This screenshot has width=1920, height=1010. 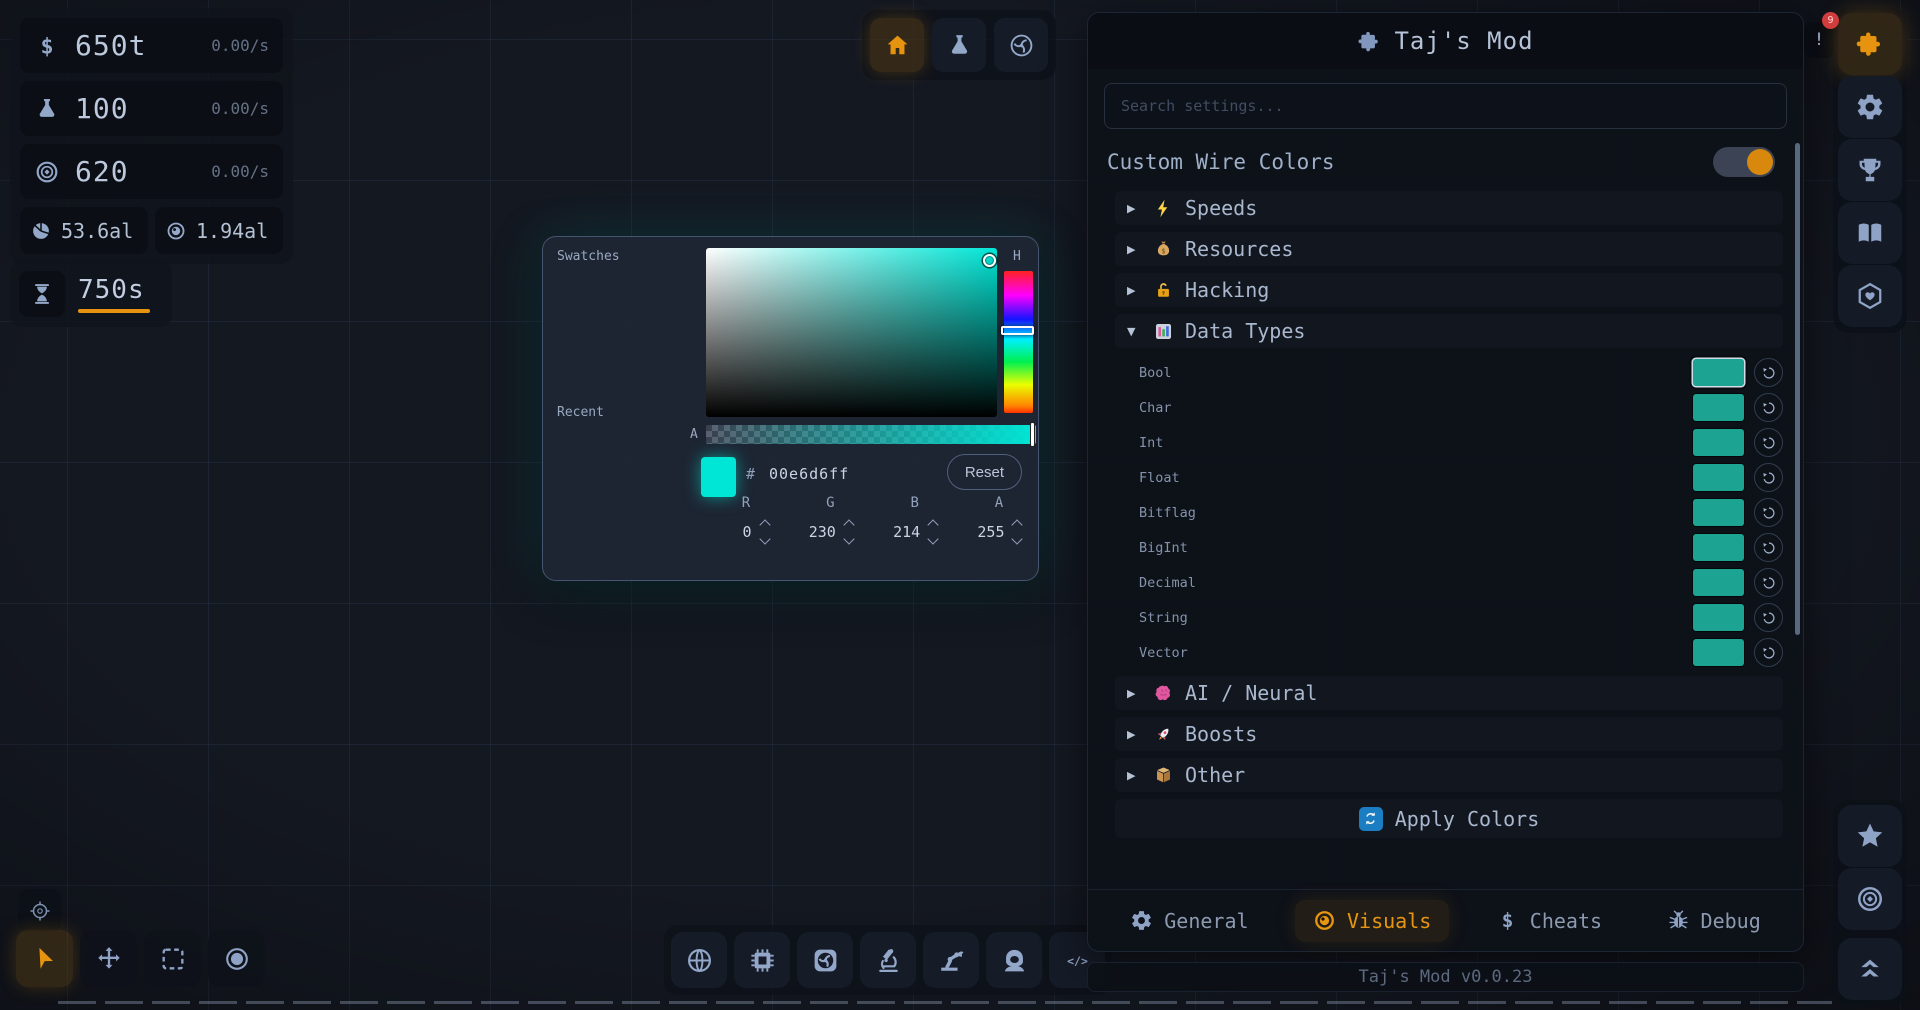 I want to click on top-button-fan, so click(x=1021, y=45).